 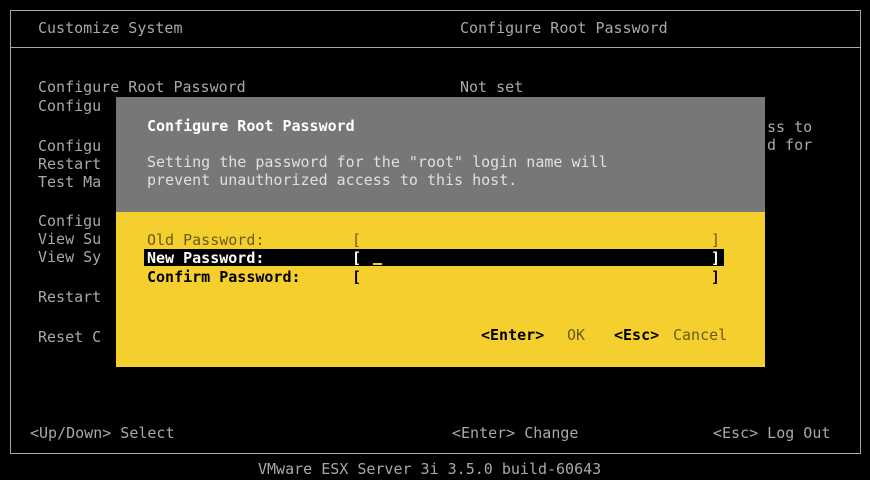 What do you see at coordinates (69, 182) in the screenshot?
I see `menu-item-test-network: Test Ma` at bounding box center [69, 182].